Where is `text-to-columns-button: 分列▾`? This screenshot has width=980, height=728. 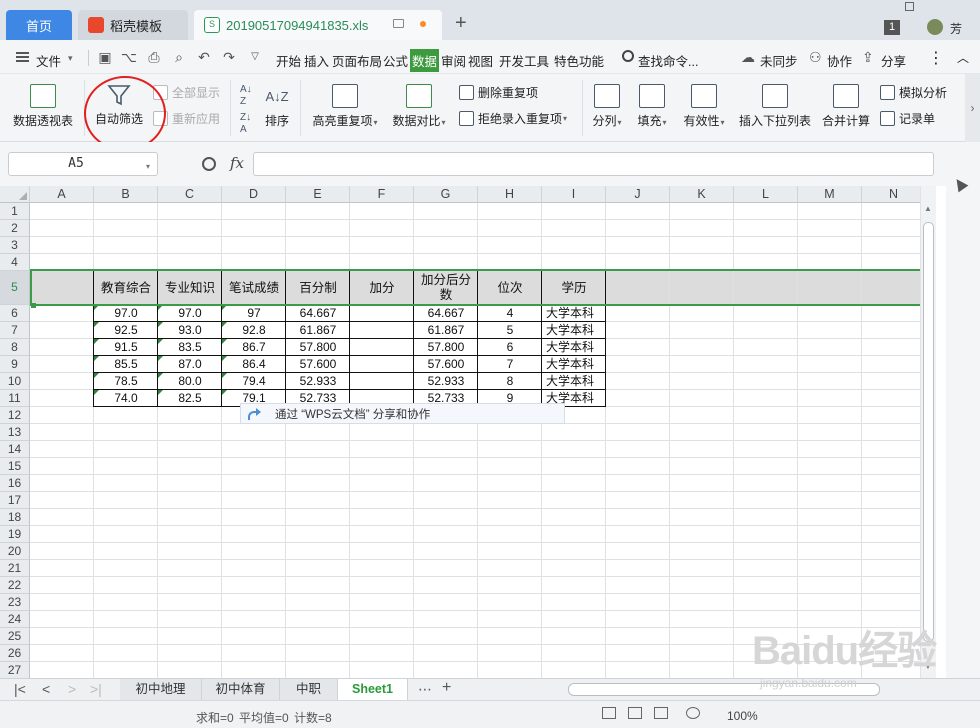 text-to-columns-button: 分列▾ is located at coordinates (607, 106).